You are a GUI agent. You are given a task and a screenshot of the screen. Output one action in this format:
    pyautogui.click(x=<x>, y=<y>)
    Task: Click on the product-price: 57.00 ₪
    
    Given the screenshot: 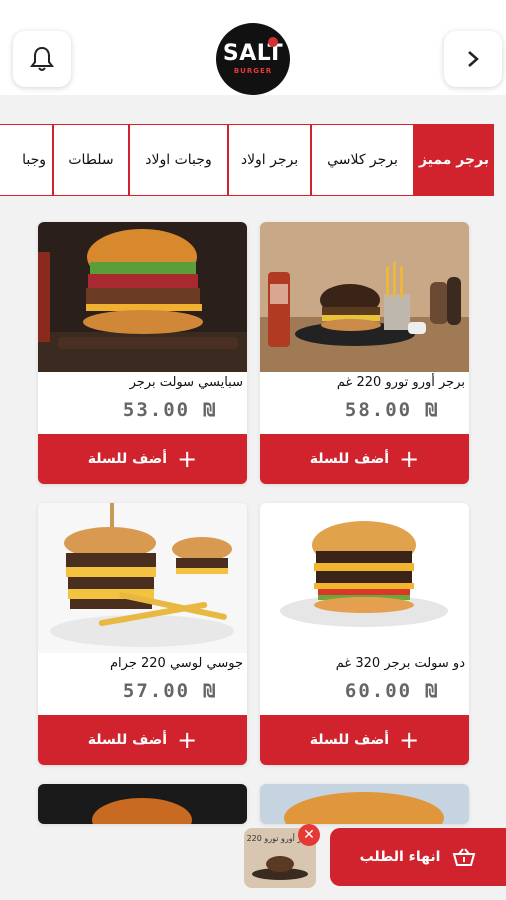 What is the action you would take?
    pyautogui.click(x=169, y=691)
    